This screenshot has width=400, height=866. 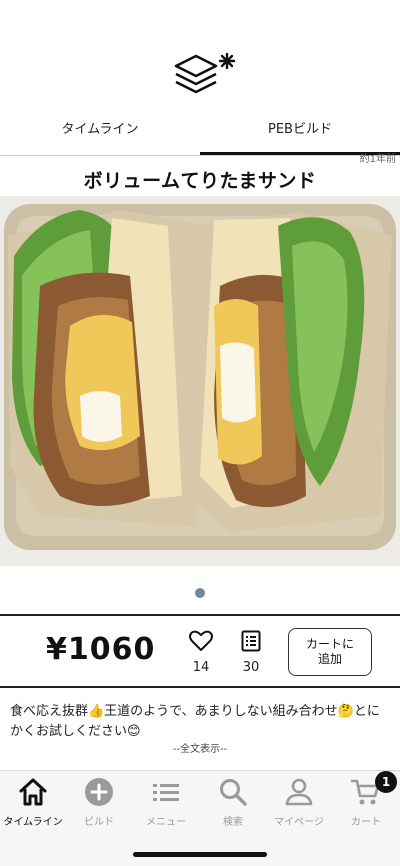 What do you see at coordinates (330, 652) in the screenshot?
I see `add-to-cart-button: カートに 追加` at bounding box center [330, 652].